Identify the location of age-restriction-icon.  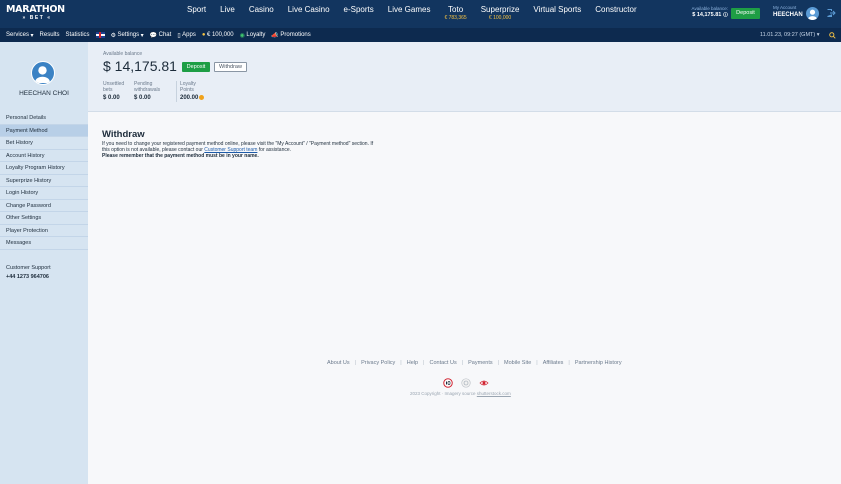
(448, 383).